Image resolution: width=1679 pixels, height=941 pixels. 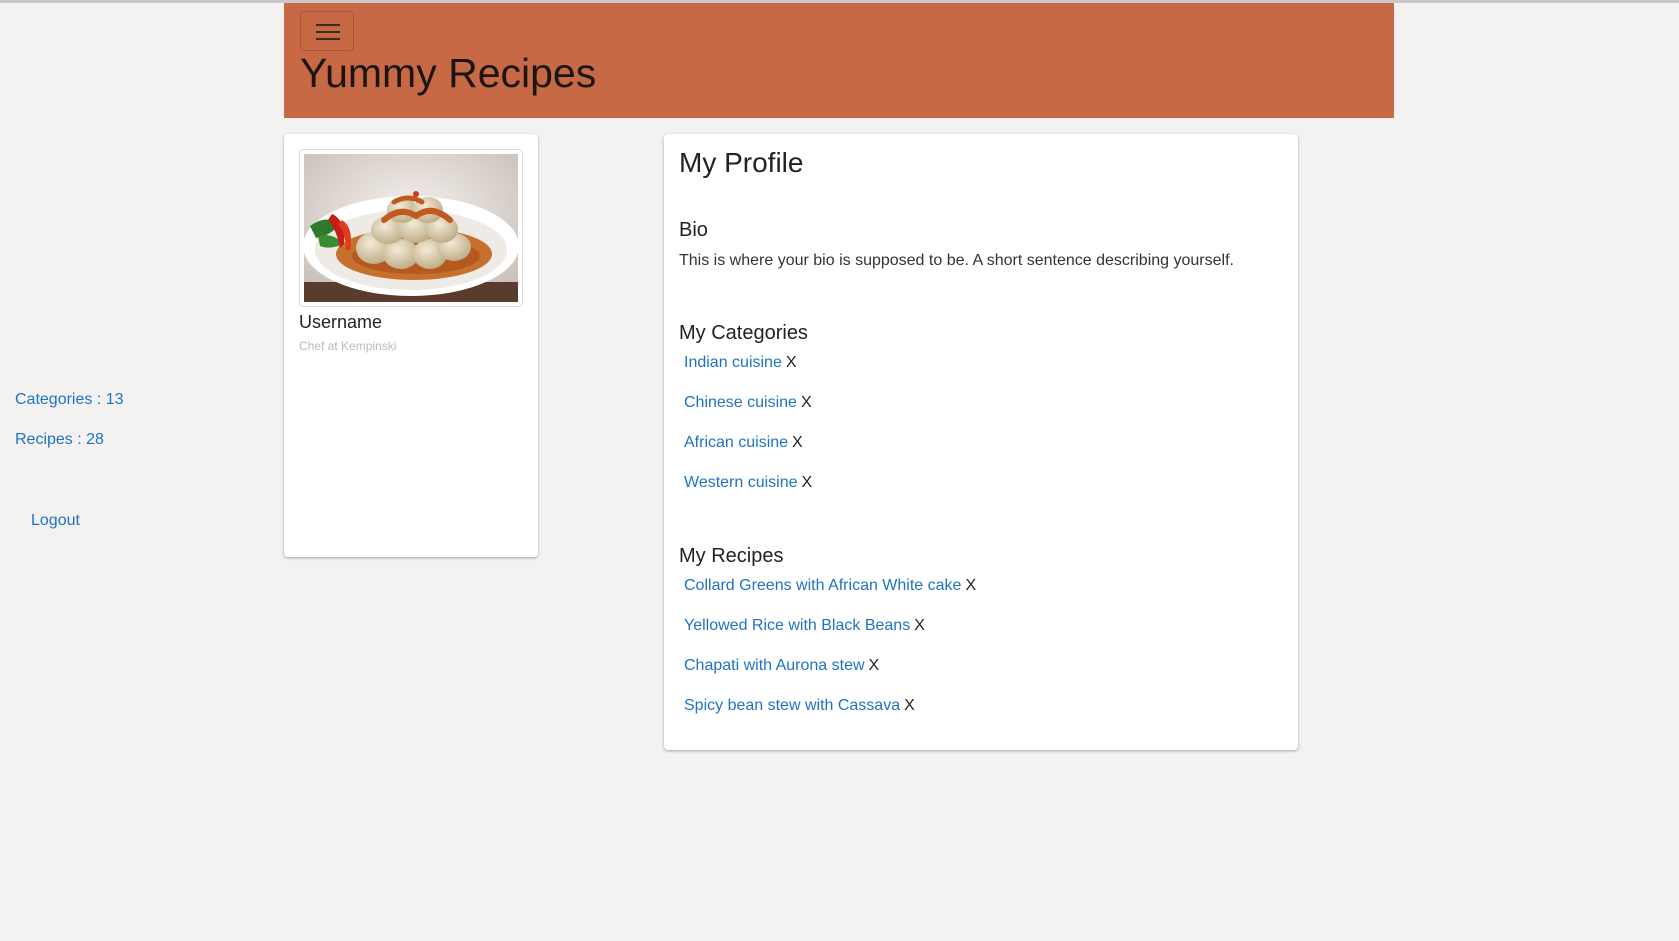 What do you see at coordinates (792, 705) in the screenshot?
I see `recipe-link-spicy-bean-stew: Spicy bean stew with Cassava` at bounding box center [792, 705].